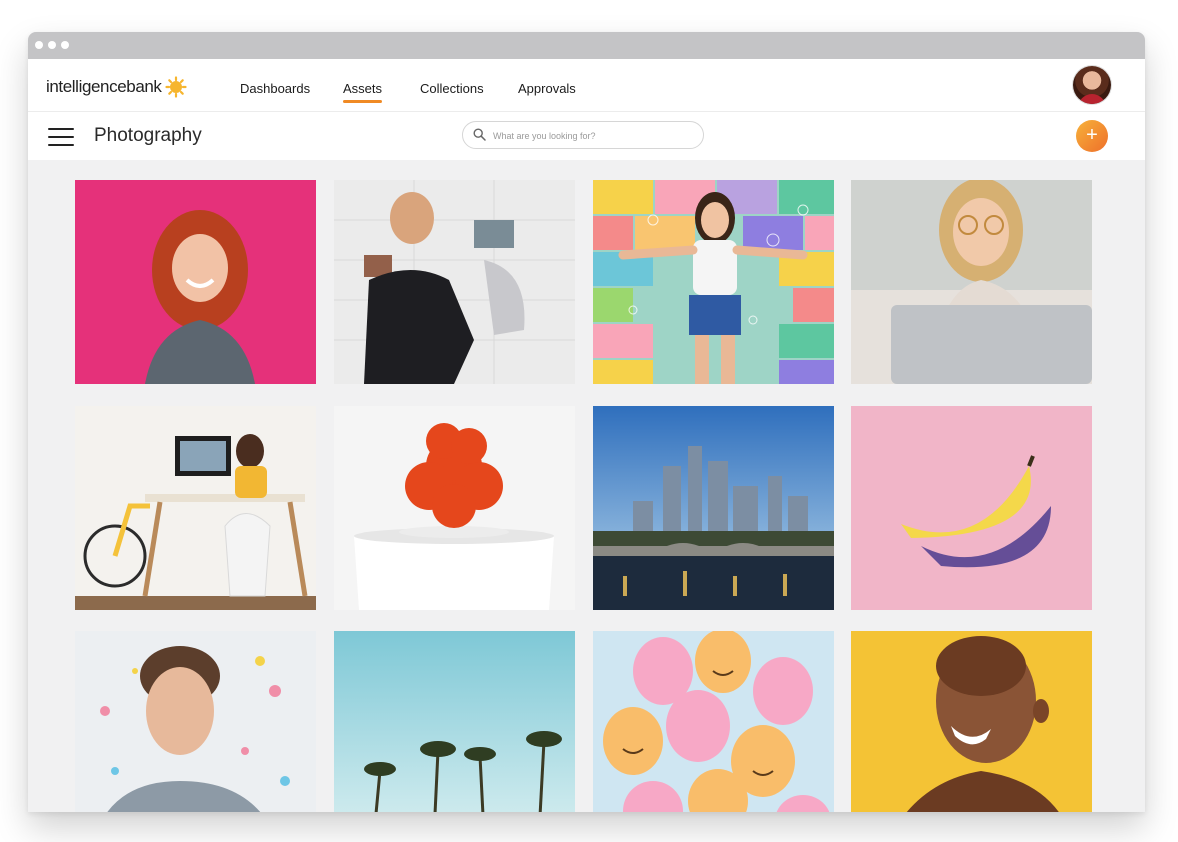  I want to click on nav-approvals: Approvals, so click(547, 88).